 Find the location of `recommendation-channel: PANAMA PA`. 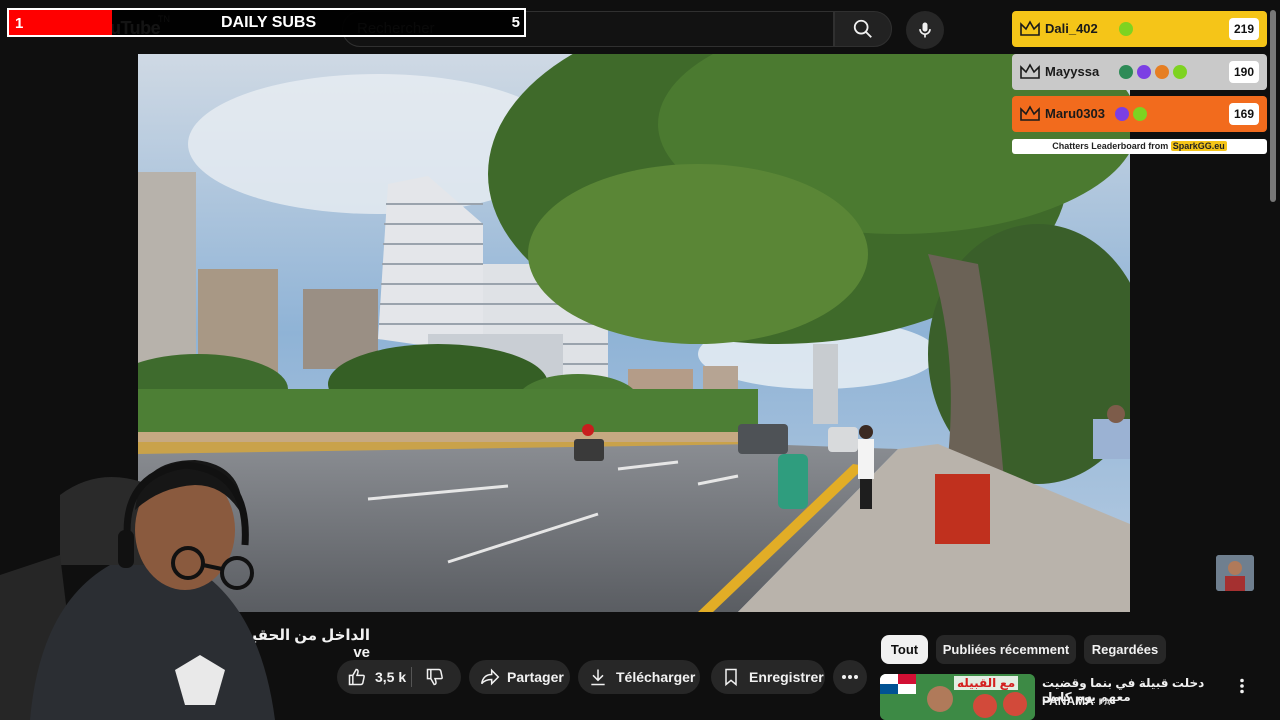

recommendation-channel: PANAMA PA is located at coordinates (1076, 701).